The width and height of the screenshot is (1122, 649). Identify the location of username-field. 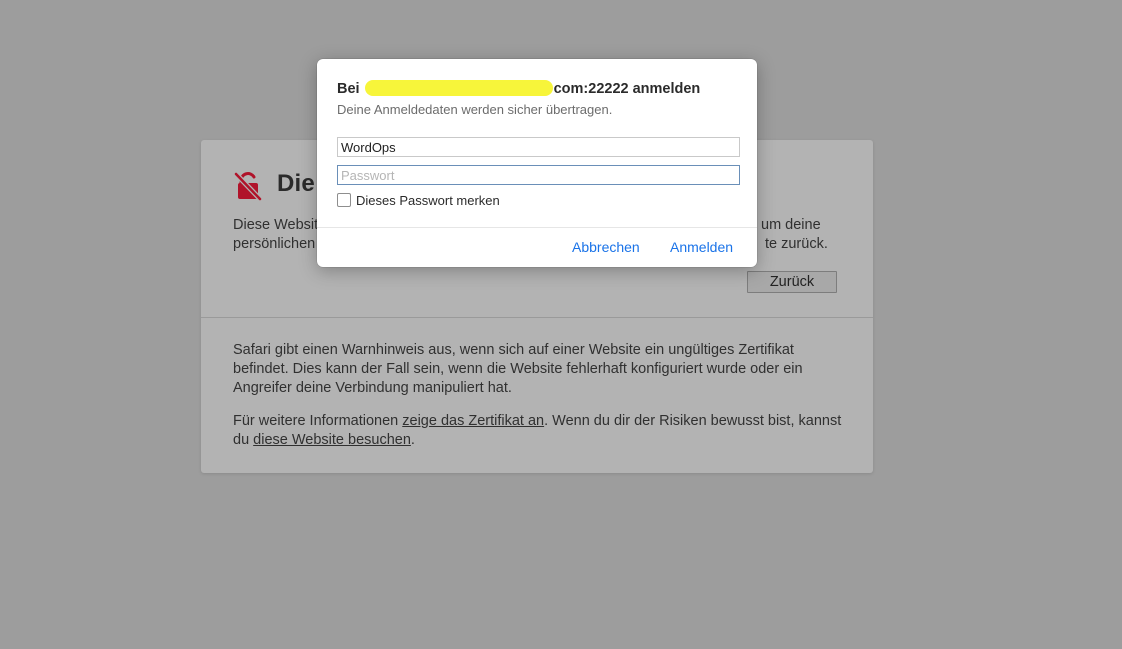
(538, 147).